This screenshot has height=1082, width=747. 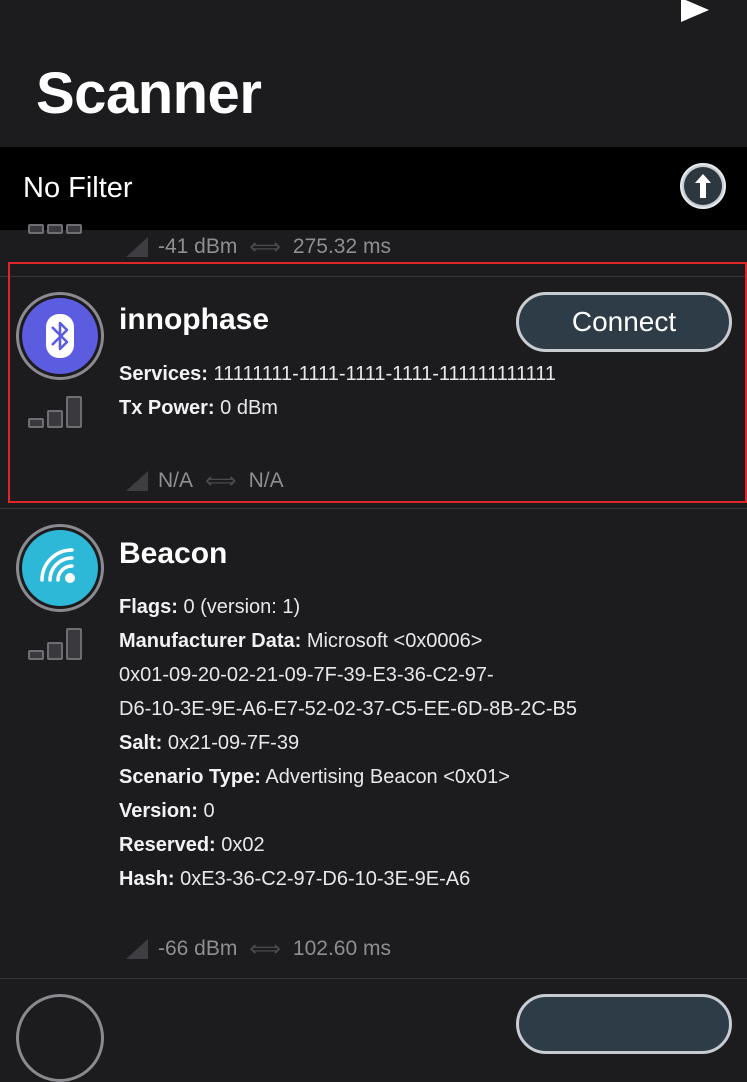 What do you see at coordinates (306, 675) in the screenshot?
I see `detail-line: 0x01-09-20-02-21-09-7F-39-E3-36-C2-97-` at bounding box center [306, 675].